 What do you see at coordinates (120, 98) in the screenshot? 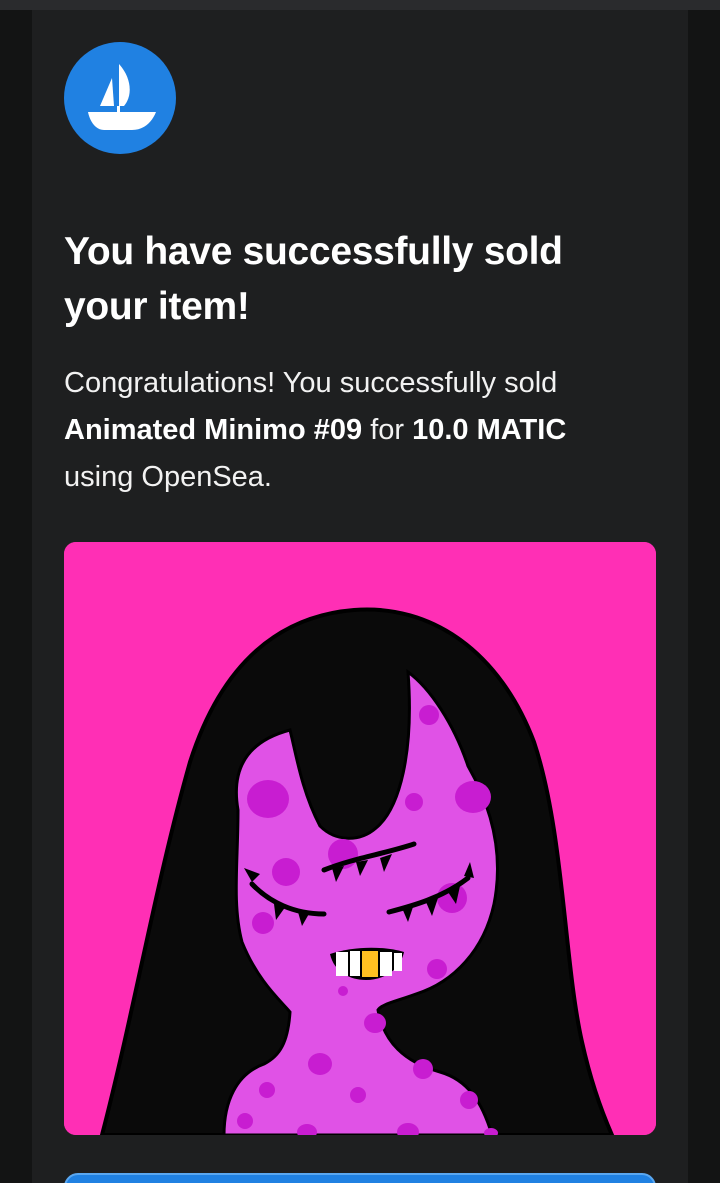
I see `opensea-ship-icon` at bounding box center [120, 98].